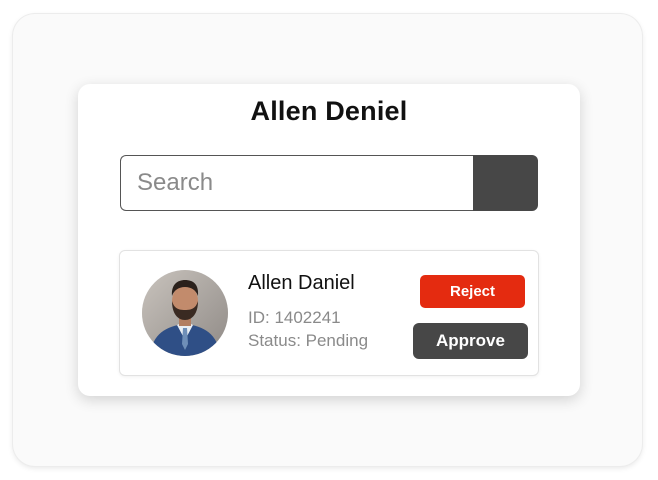 The height and width of the screenshot is (480, 658). I want to click on profile-photo-icon, so click(185, 313).